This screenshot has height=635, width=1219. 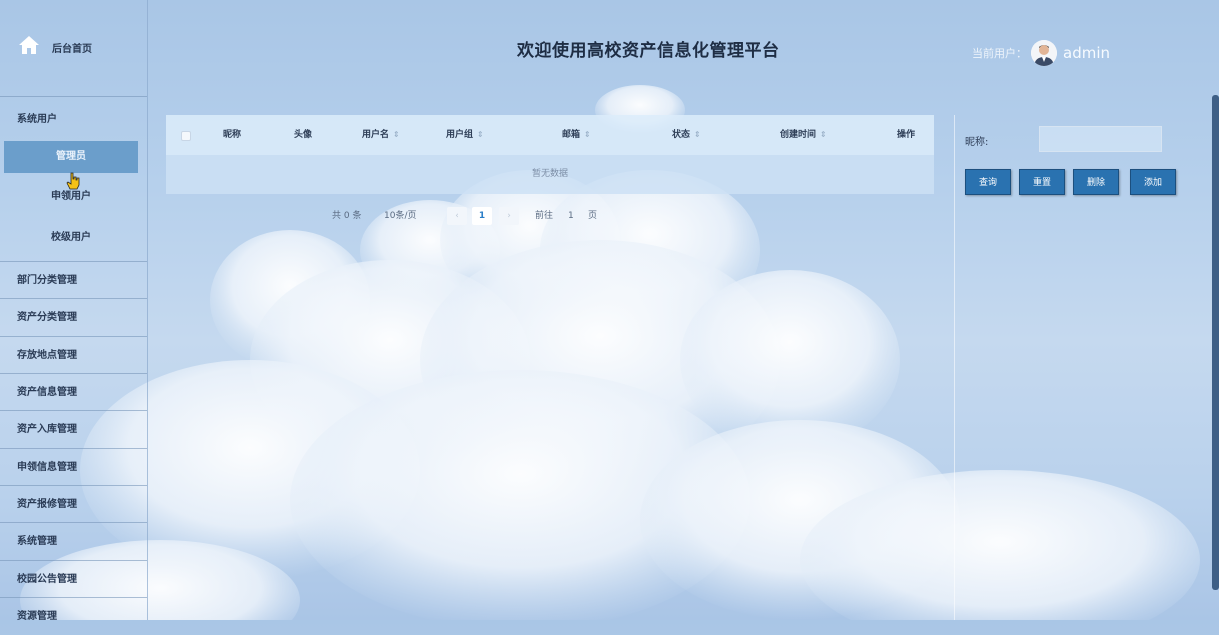 I want to click on menu-asset-repair: 资产报修管理, so click(x=73, y=503).